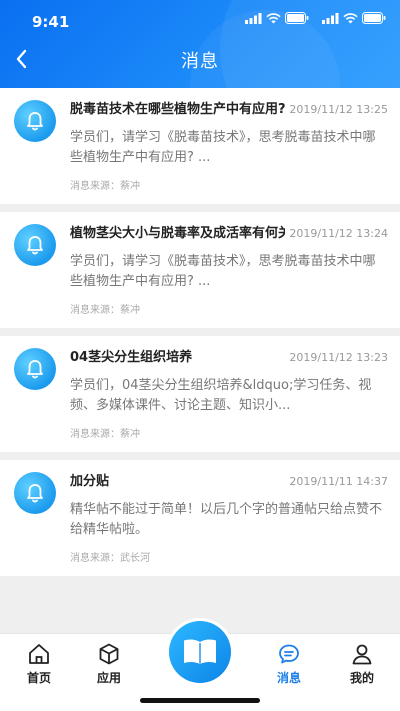 This screenshot has width=400, height=711. I want to click on tab-messages: 消息, so click(289, 664).